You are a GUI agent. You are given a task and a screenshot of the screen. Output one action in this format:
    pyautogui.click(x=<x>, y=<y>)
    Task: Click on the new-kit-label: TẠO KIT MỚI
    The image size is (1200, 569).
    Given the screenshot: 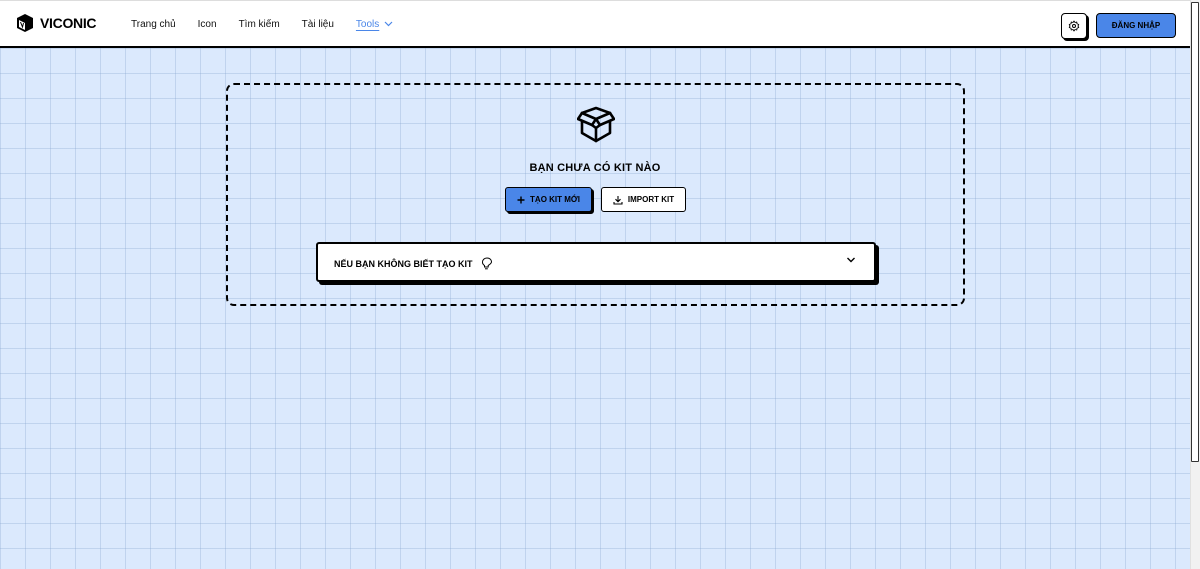 What is the action you would take?
    pyautogui.click(x=555, y=199)
    